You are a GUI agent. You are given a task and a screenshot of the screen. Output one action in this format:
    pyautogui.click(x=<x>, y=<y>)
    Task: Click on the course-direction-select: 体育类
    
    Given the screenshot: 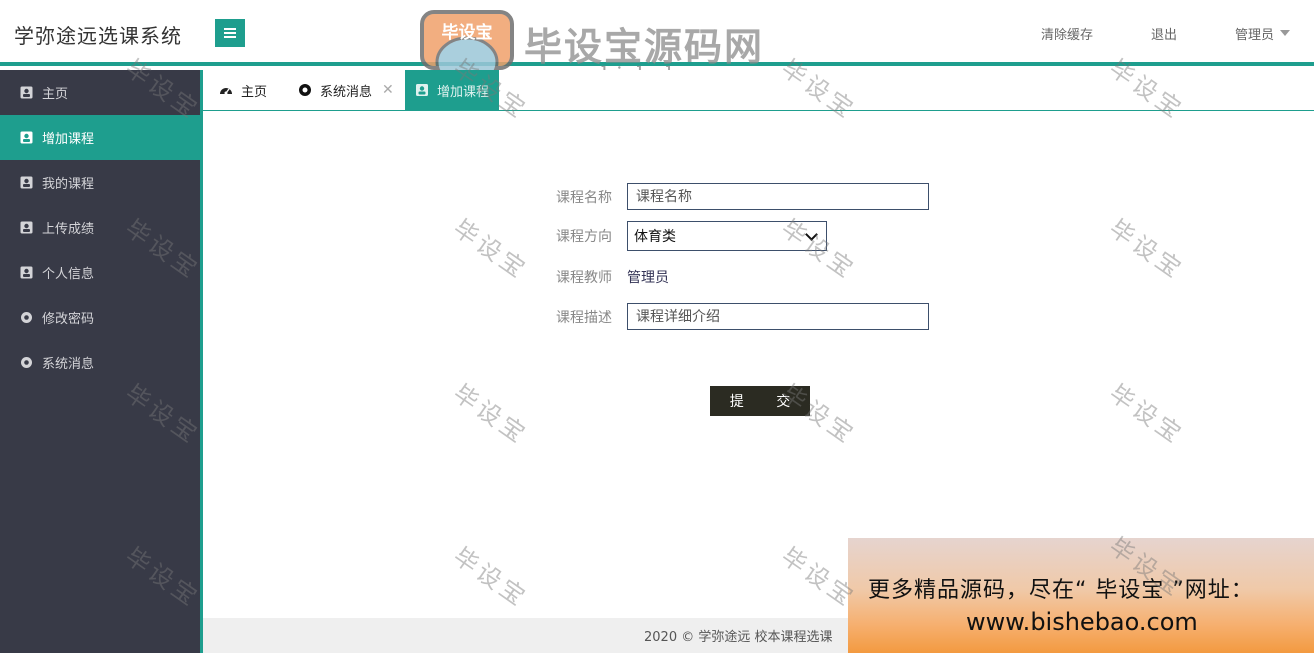 What is the action you would take?
    pyautogui.click(x=727, y=236)
    